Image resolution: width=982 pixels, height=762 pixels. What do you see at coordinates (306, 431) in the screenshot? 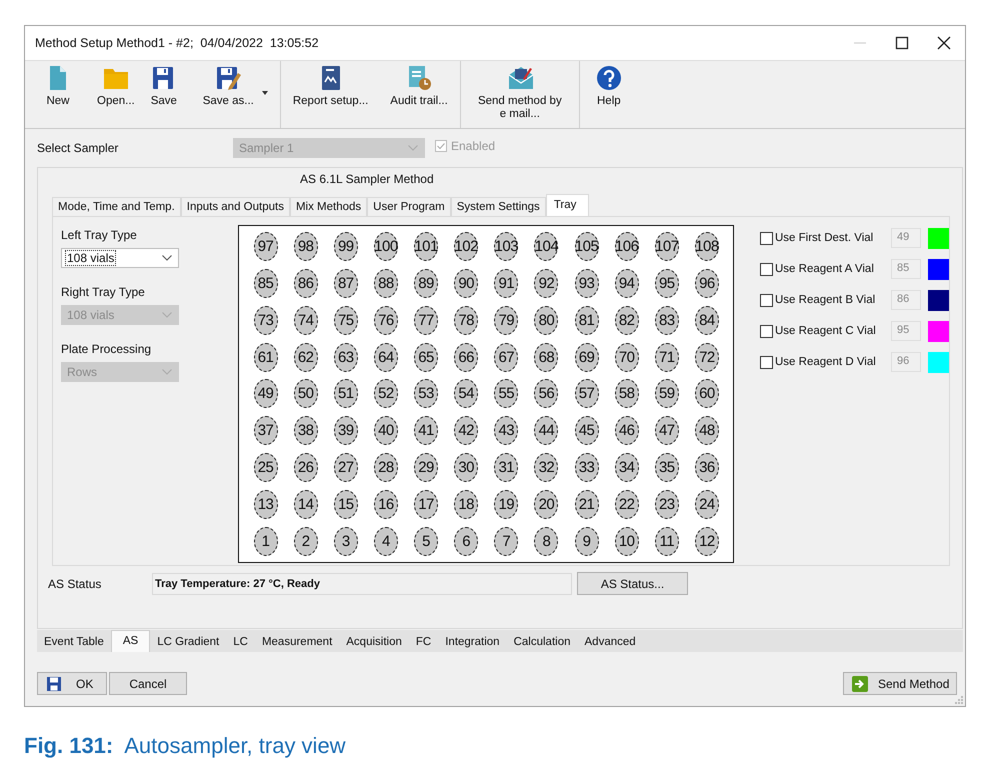
I see `vial-position: 38` at bounding box center [306, 431].